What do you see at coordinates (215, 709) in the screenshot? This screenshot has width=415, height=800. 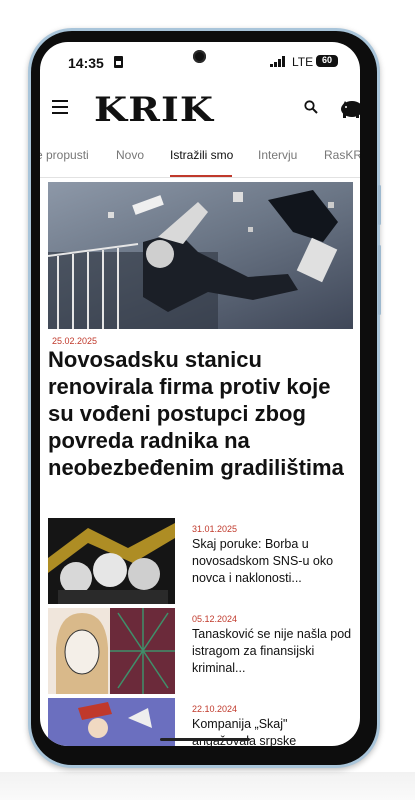 I see `article-date: 22.10.2024` at bounding box center [215, 709].